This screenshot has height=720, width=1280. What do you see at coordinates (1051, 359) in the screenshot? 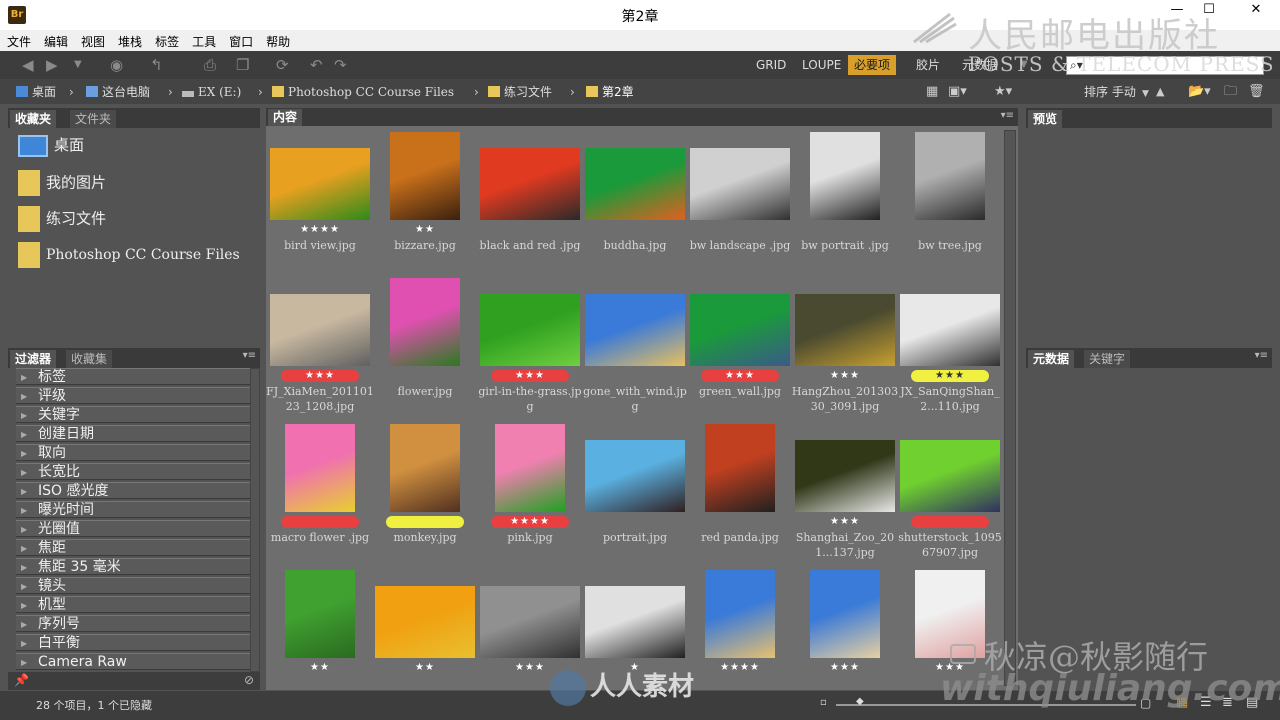
I see `tab-metadata: 元数据` at bounding box center [1051, 359].